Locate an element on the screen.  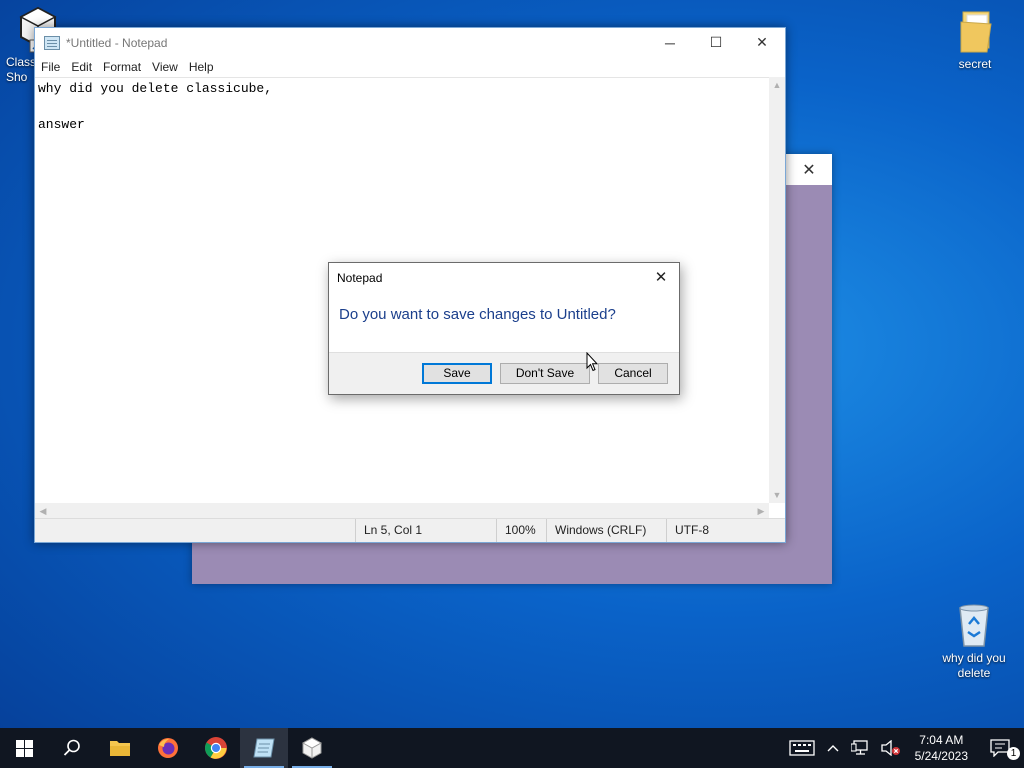
windows-start-icon is located at coordinates (24, 748).